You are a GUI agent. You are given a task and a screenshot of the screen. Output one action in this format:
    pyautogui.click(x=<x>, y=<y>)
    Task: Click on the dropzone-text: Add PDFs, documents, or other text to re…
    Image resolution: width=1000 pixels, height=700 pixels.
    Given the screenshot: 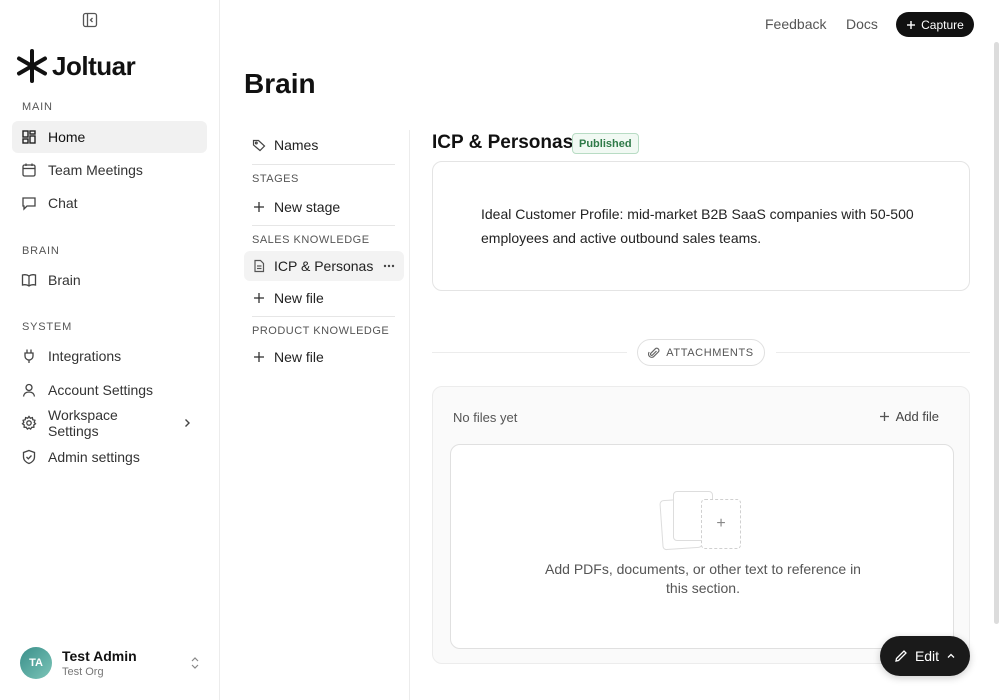 What is the action you would take?
    pyautogui.click(x=703, y=578)
    